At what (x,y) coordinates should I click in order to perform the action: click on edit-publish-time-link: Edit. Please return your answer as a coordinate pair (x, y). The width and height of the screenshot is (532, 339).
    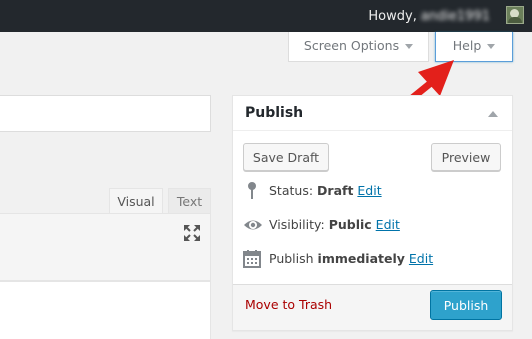
    Looking at the image, I should click on (421, 258).